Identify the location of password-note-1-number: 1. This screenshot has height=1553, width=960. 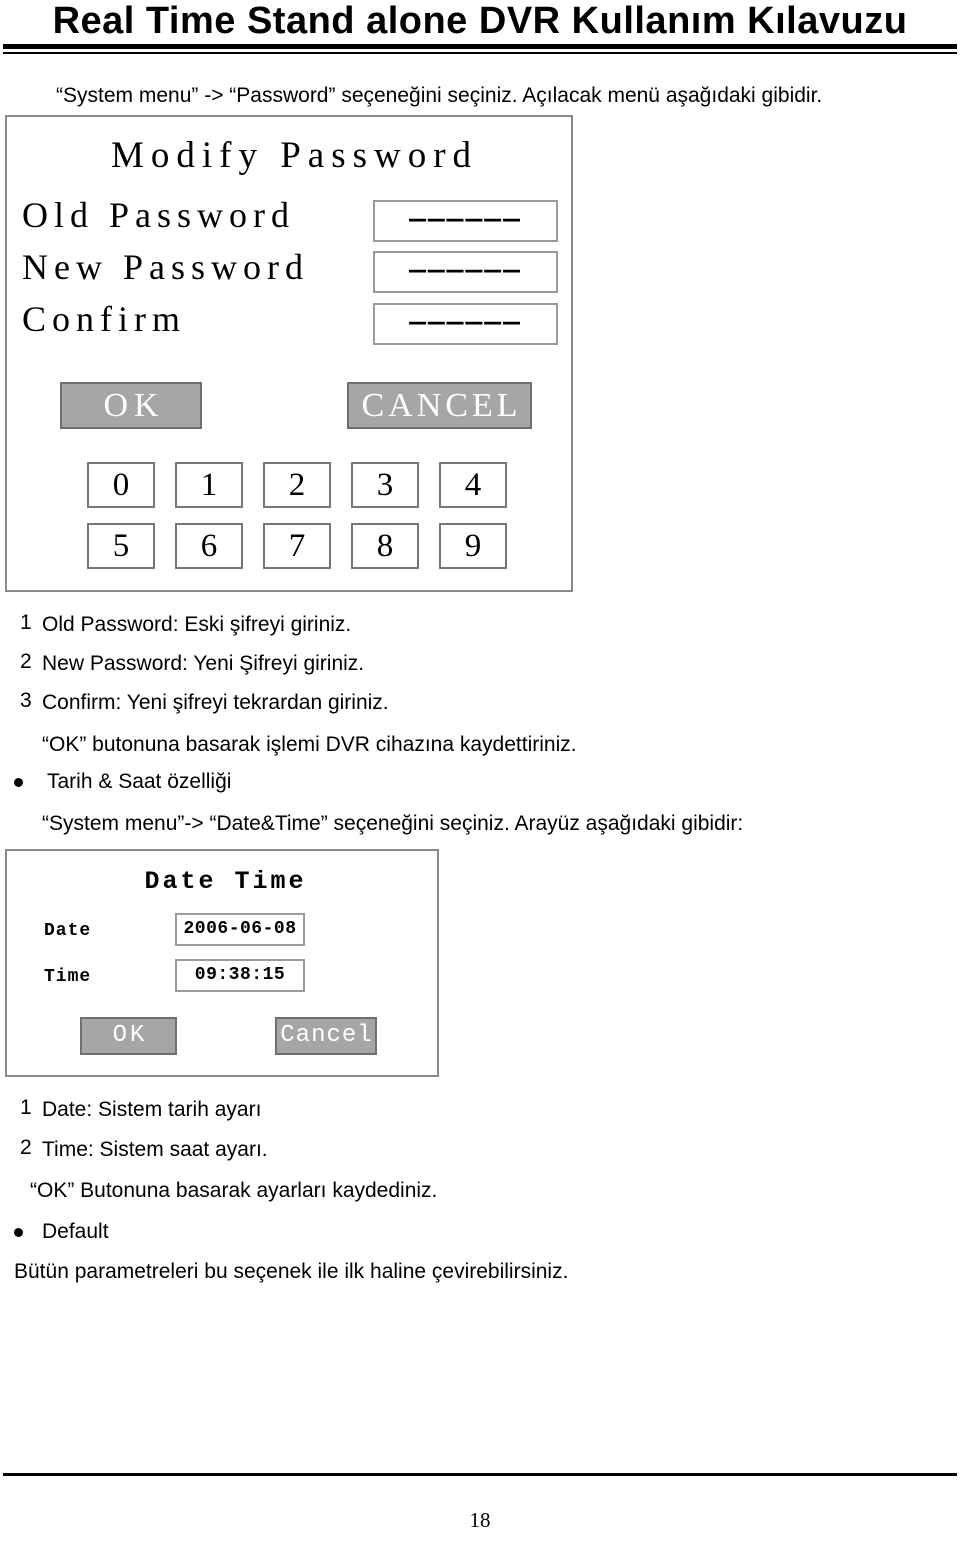
(26, 622).